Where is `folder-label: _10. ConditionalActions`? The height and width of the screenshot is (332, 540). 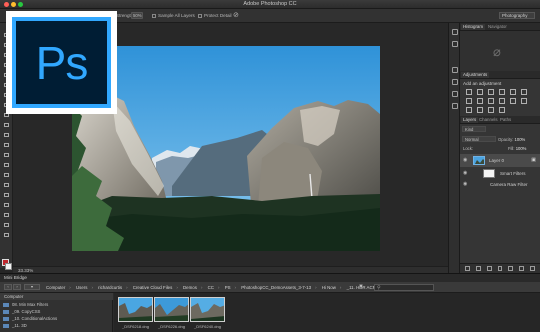
folder-label: _10. ConditionalActions is located at coordinates (35, 318).